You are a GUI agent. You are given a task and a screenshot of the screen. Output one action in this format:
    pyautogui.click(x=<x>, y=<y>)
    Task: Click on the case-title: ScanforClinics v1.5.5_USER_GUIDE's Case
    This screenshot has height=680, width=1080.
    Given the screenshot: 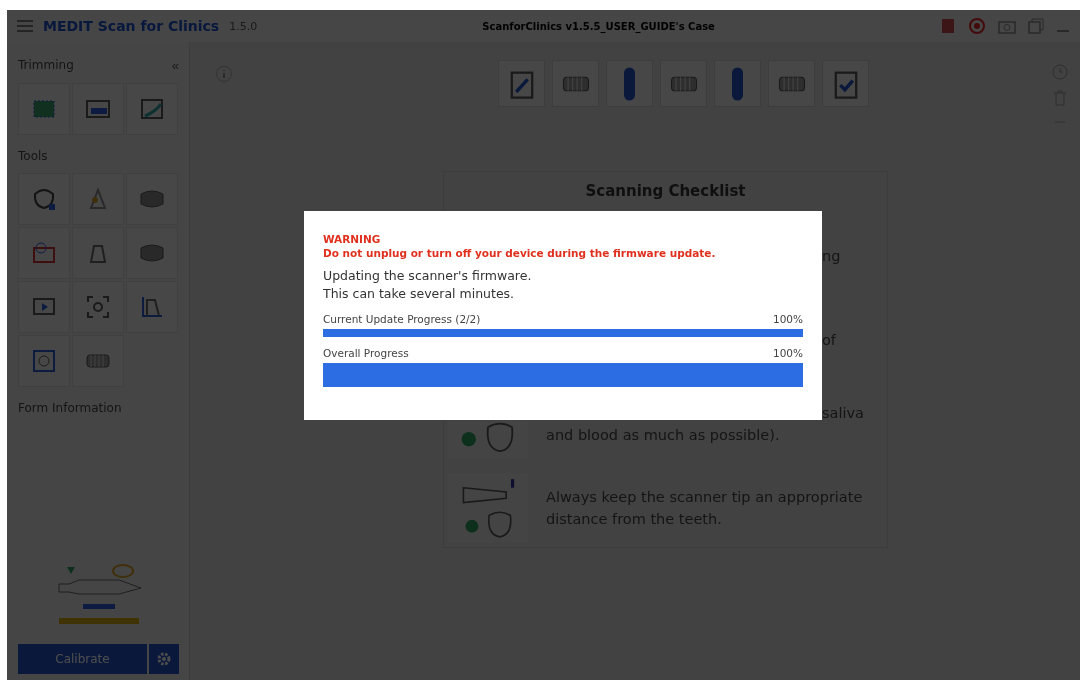 What is the action you would take?
    pyautogui.click(x=598, y=26)
    